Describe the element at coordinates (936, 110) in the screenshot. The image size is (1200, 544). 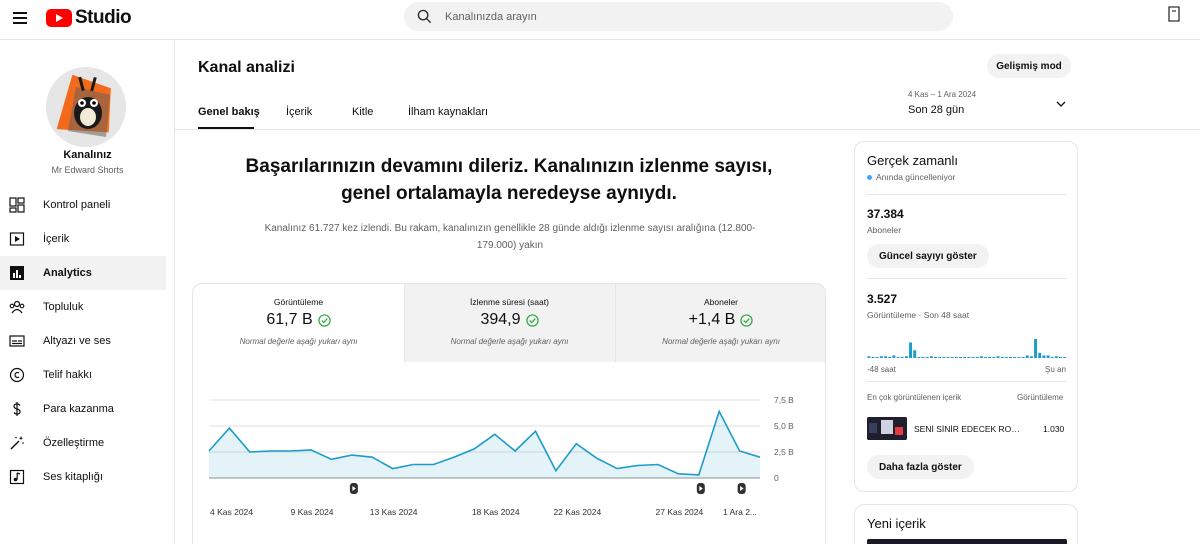
I see `date-period: Son 28 gün` at that location.